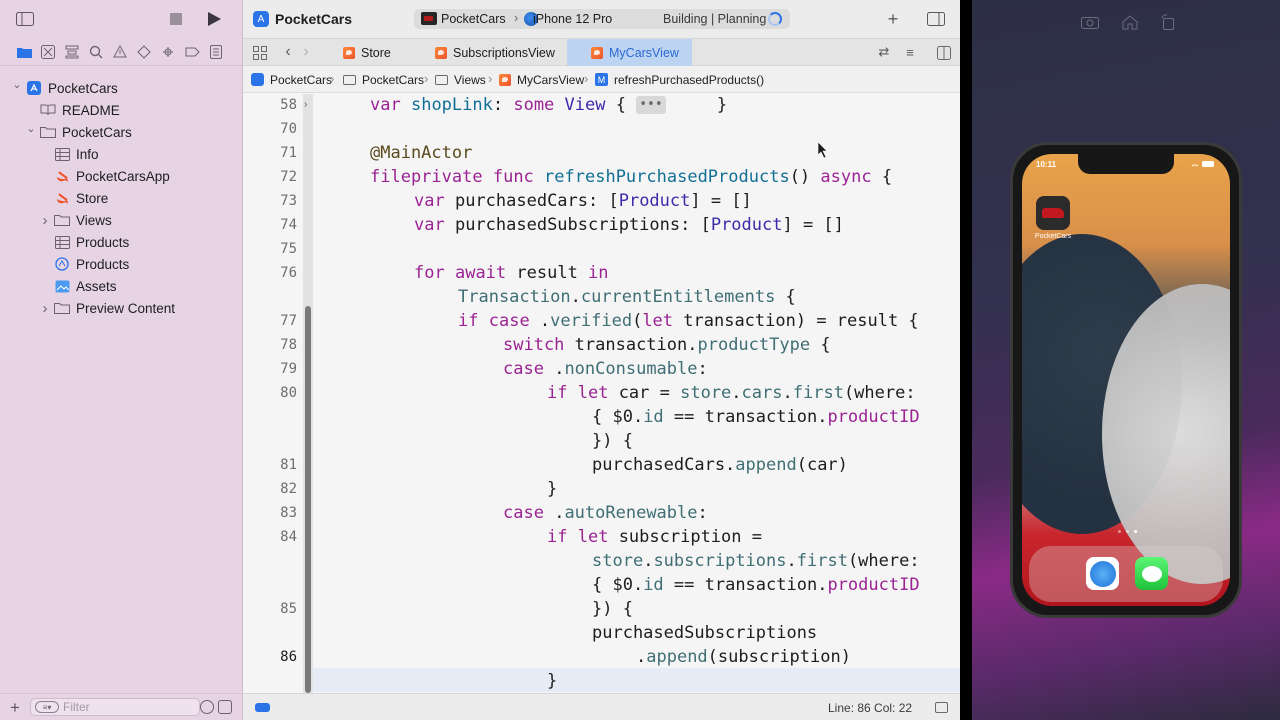  What do you see at coordinates (262, 707) in the screenshot?
I see `breakpoints-toggle-icon` at bounding box center [262, 707].